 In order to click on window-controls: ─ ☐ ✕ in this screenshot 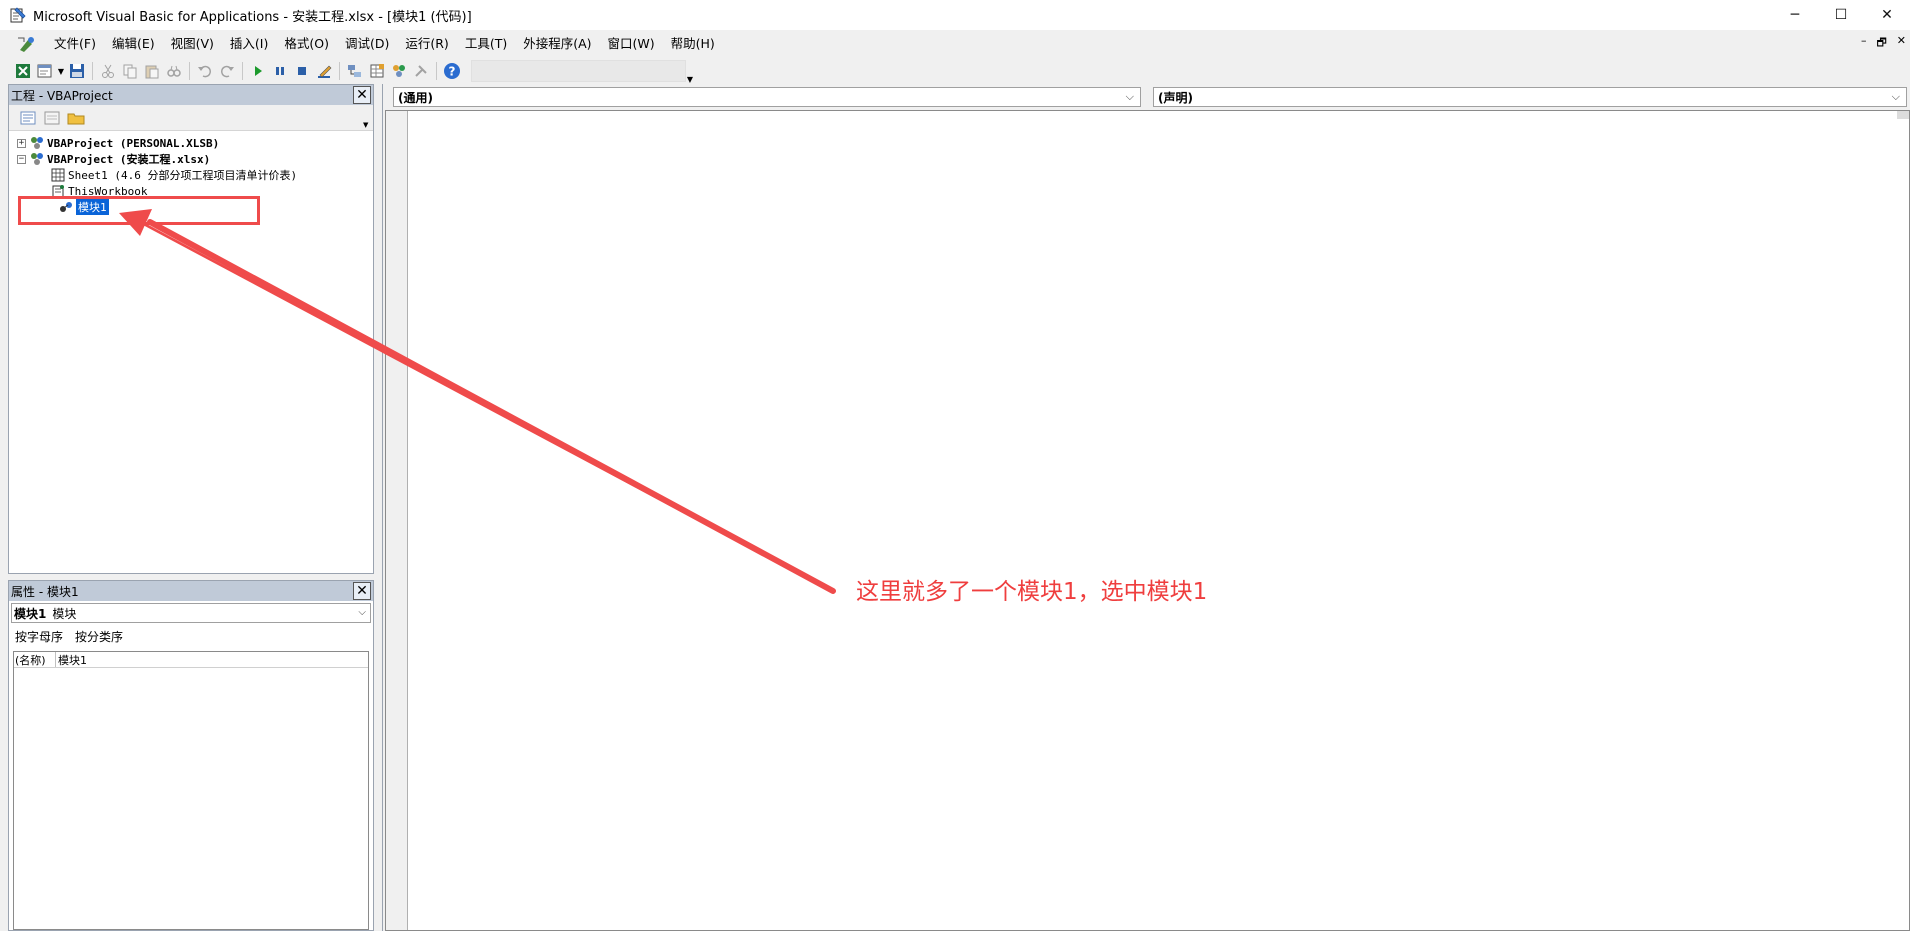, I will do `click(1841, 15)`.